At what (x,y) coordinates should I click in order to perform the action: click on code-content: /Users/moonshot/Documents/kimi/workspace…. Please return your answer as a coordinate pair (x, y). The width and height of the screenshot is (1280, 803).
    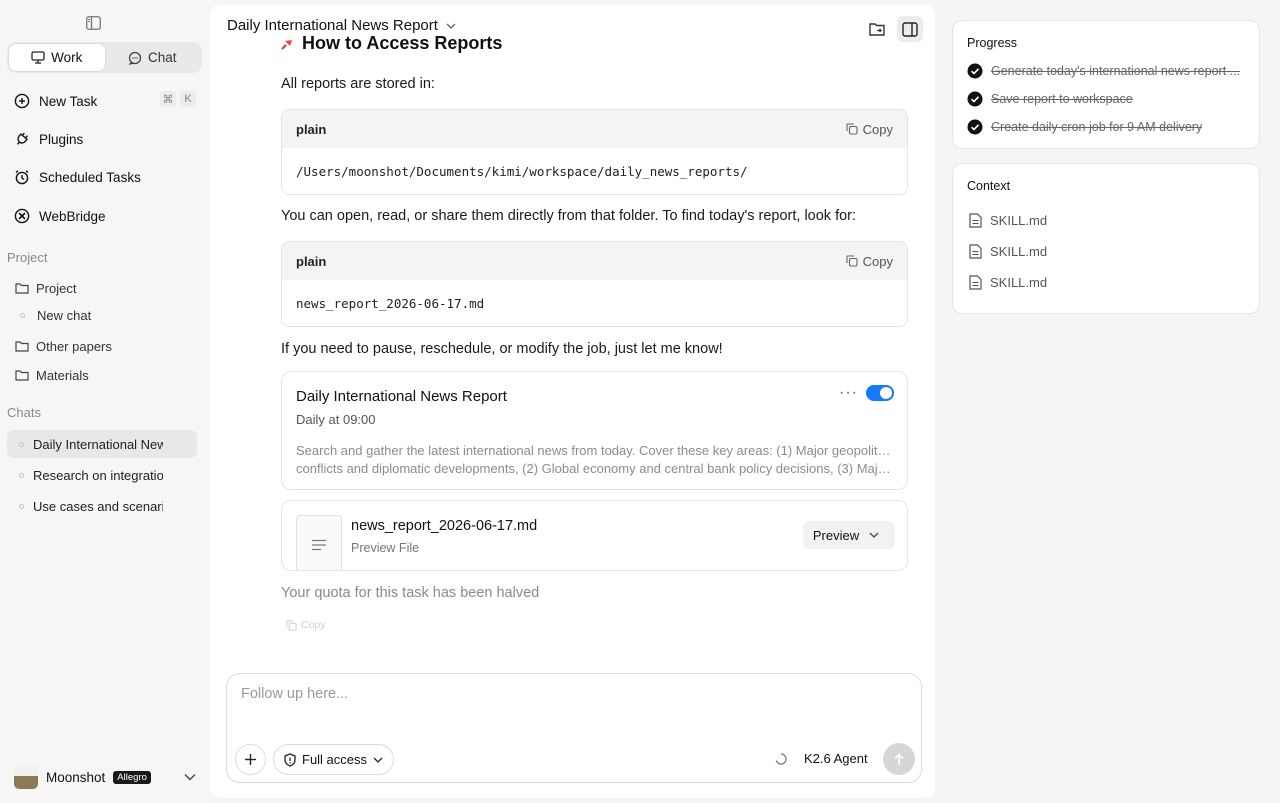
    Looking at the image, I should click on (594, 171).